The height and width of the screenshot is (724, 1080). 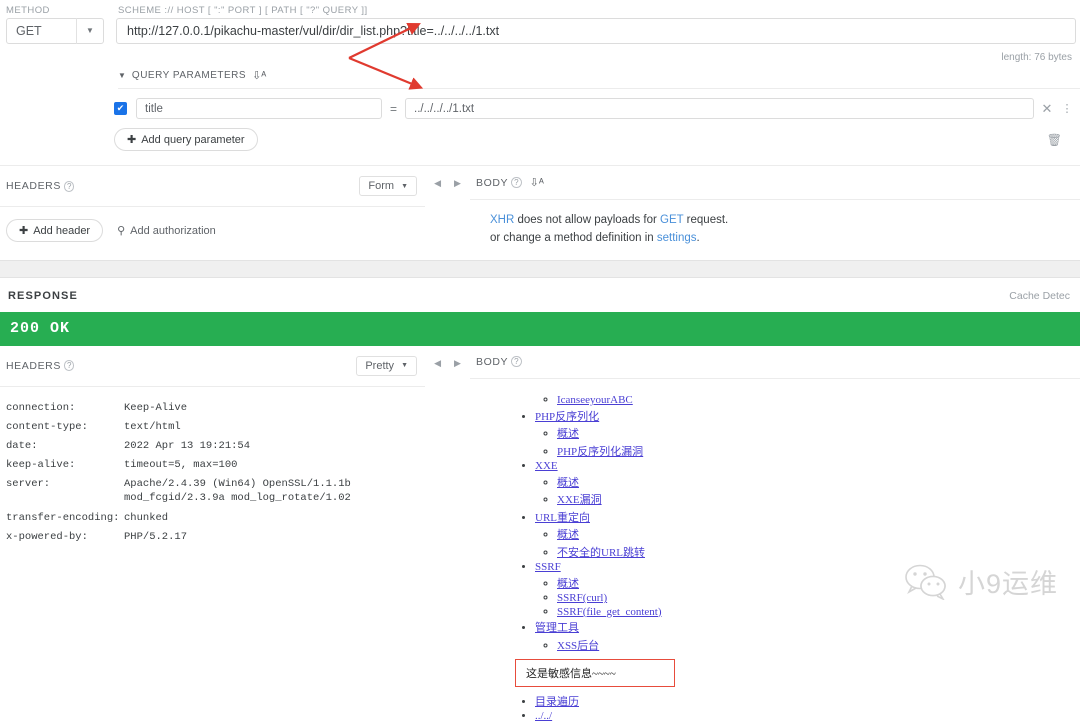 I want to click on response-headers-format-dropdown: Pretty ▼, so click(x=386, y=365).